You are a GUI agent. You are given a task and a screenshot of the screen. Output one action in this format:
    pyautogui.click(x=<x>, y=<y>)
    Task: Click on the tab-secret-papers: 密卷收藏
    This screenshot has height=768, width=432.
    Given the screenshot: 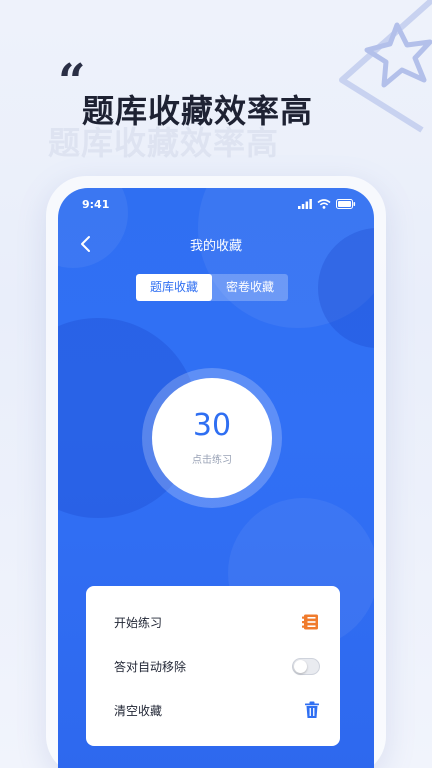 What is the action you would take?
    pyautogui.click(x=250, y=287)
    